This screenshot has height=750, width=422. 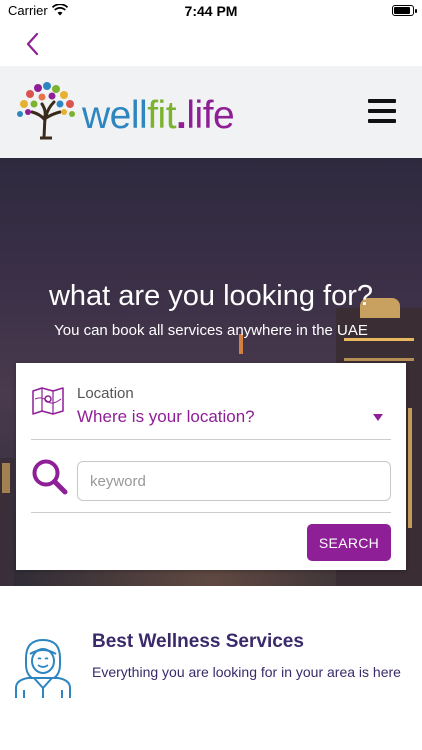 I want to click on caret-down-icon, so click(x=378, y=417).